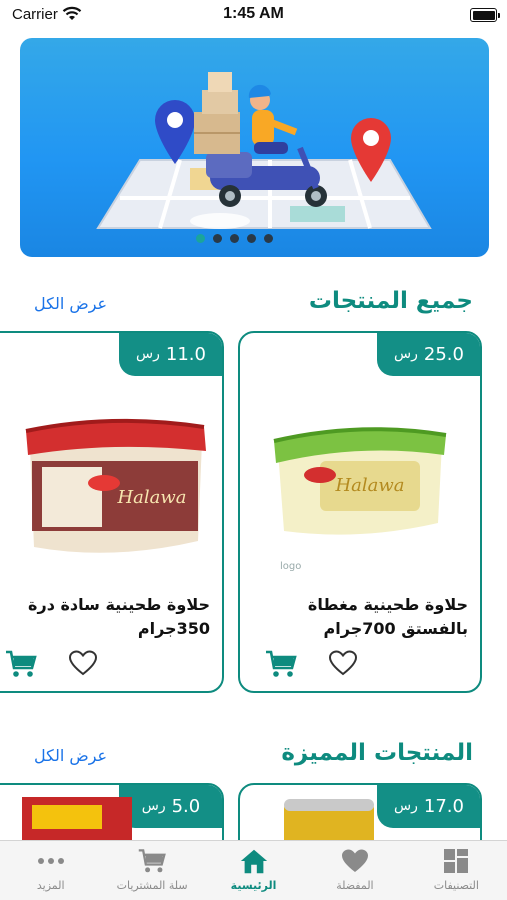 The width and height of the screenshot is (507, 900). I want to click on tab-more: المزيد, so click(50, 870).